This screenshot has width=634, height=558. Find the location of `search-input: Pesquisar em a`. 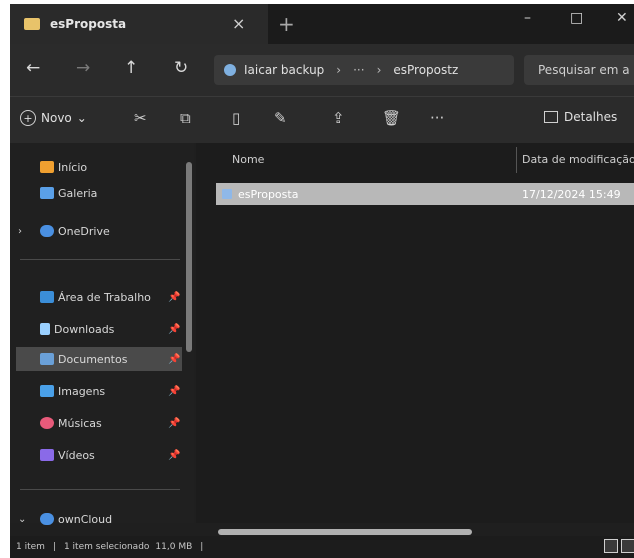

search-input: Pesquisar em a is located at coordinates (579, 70).